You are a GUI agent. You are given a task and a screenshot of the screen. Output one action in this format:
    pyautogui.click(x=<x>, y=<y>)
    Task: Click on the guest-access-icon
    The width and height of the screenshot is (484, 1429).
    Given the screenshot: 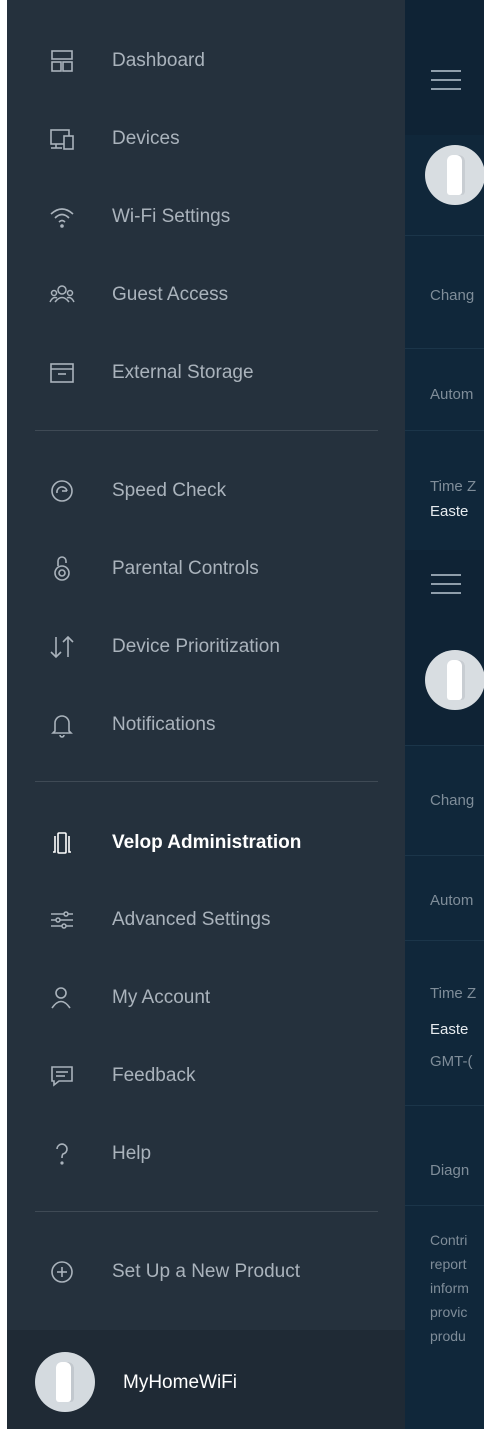 What is the action you would take?
    pyautogui.click(x=62, y=295)
    